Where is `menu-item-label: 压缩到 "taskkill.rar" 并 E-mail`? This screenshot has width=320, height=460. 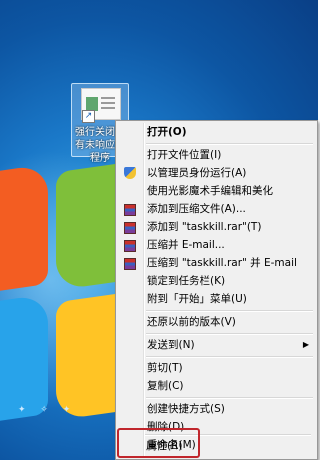
menu-item-label: 压缩到 "taskkill.rar" 并 E-mail is located at coordinates (222, 263).